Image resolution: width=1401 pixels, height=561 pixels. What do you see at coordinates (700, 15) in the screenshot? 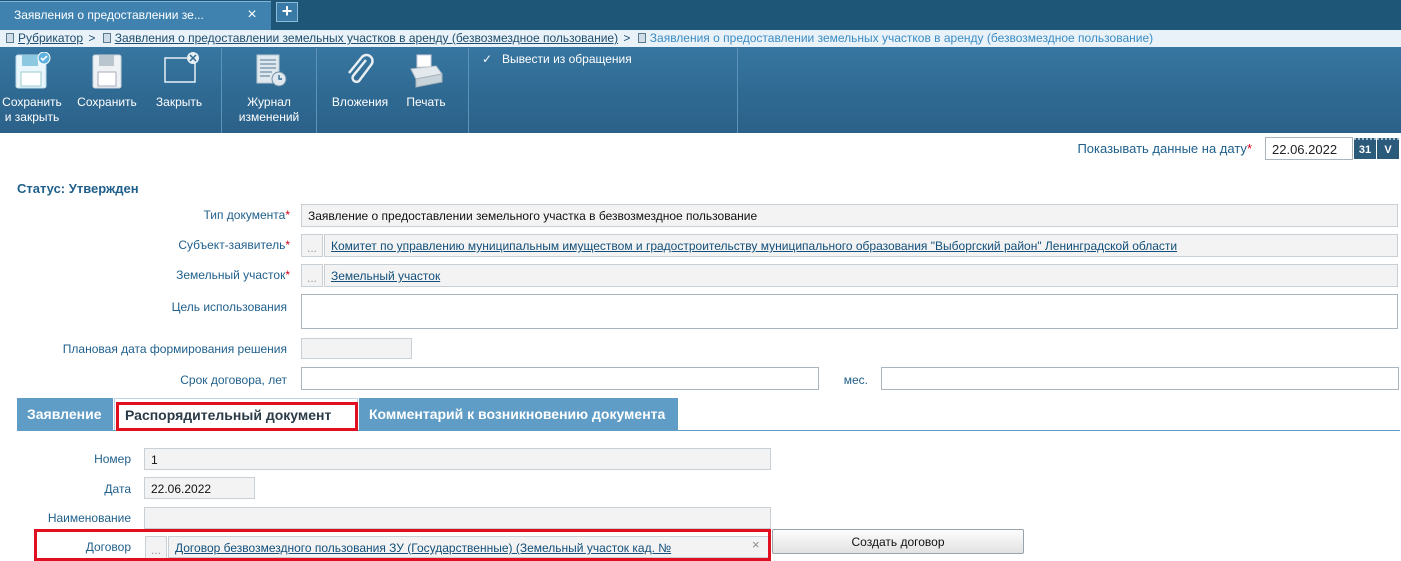
I see `document-tab-bar: Заявления о предоставлении зе... × +` at bounding box center [700, 15].